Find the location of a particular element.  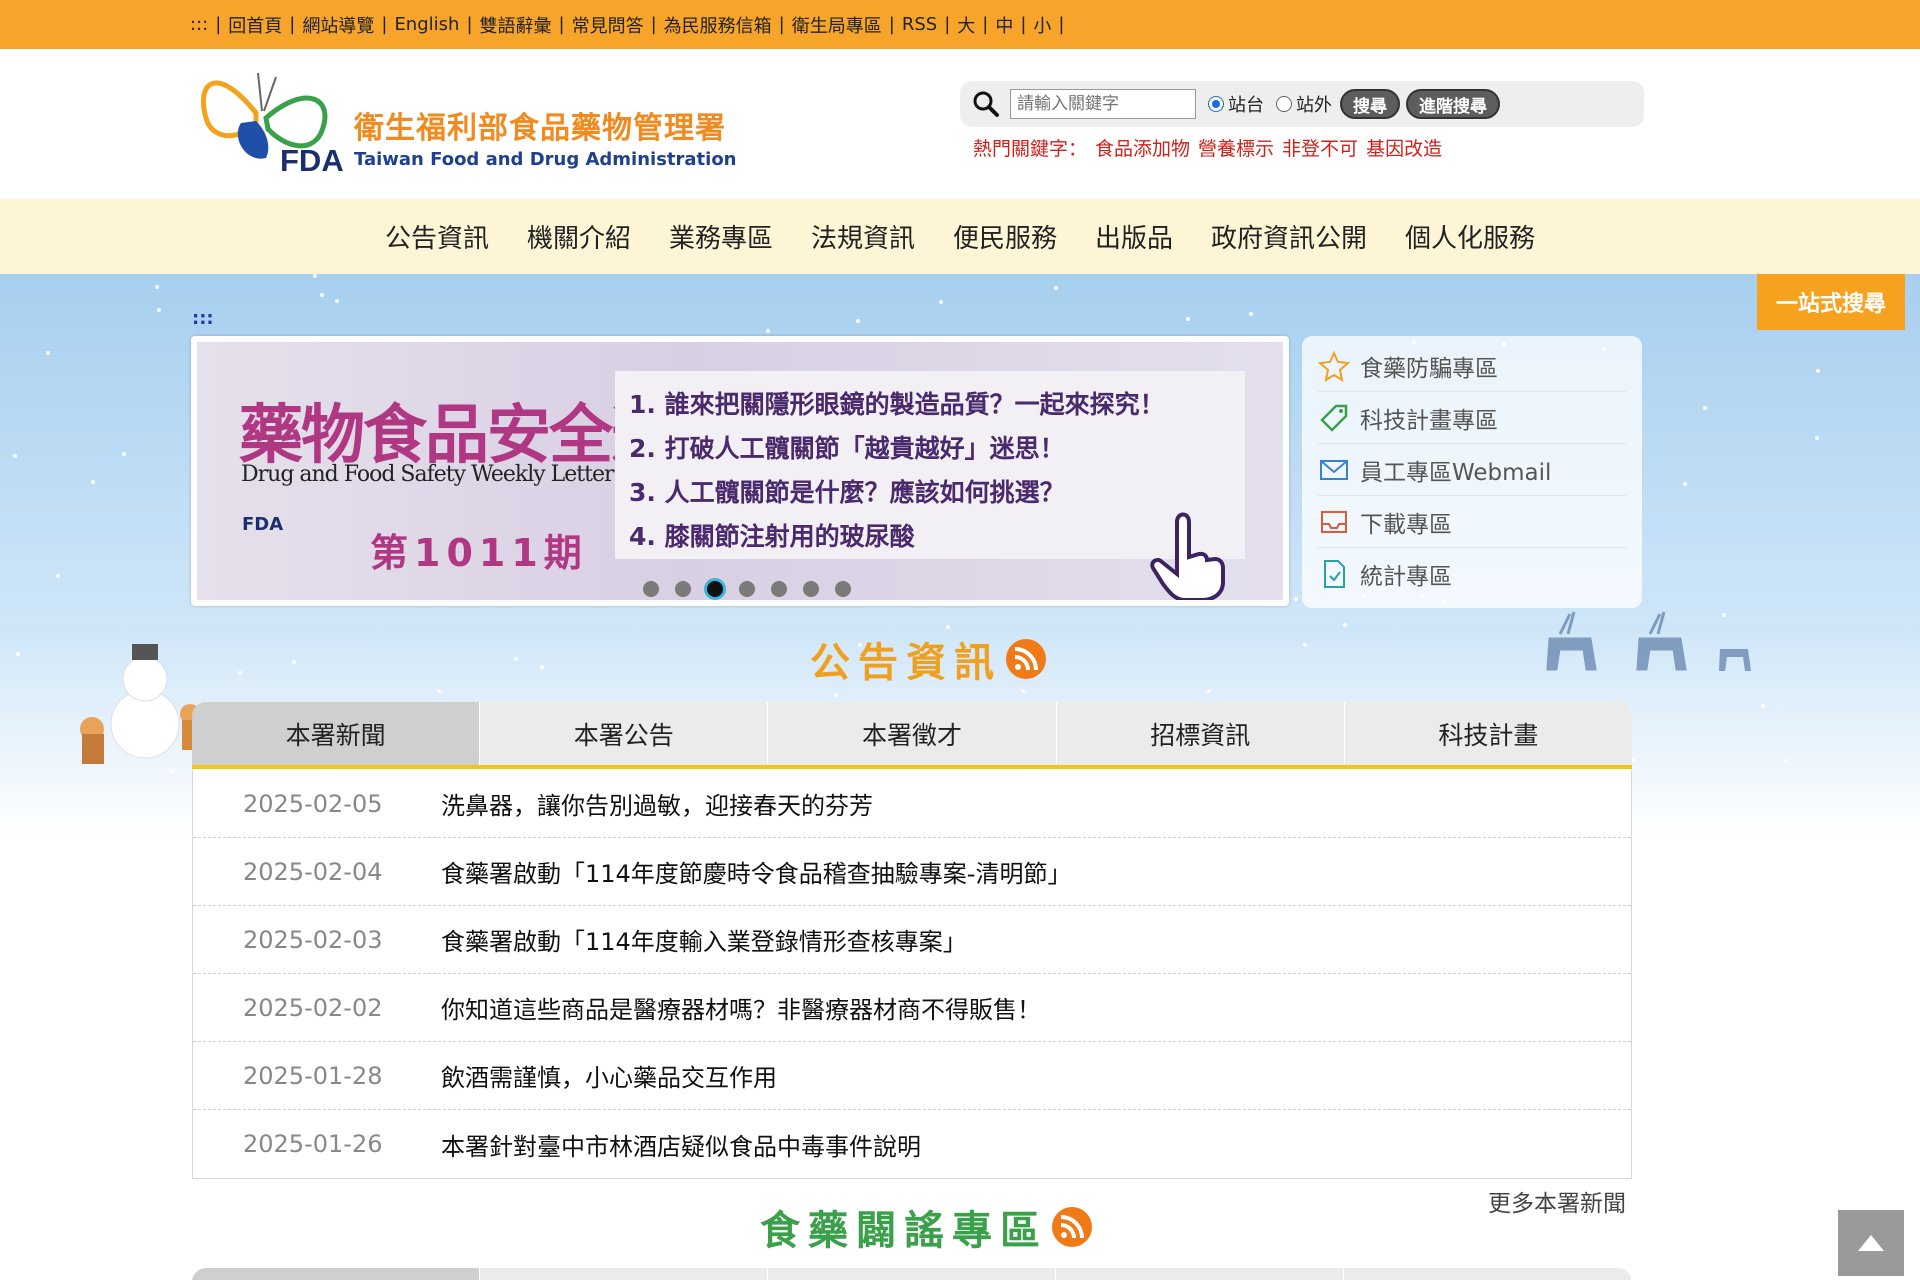

quick-link-item: 下載專區 is located at coordinates (1472, 522).